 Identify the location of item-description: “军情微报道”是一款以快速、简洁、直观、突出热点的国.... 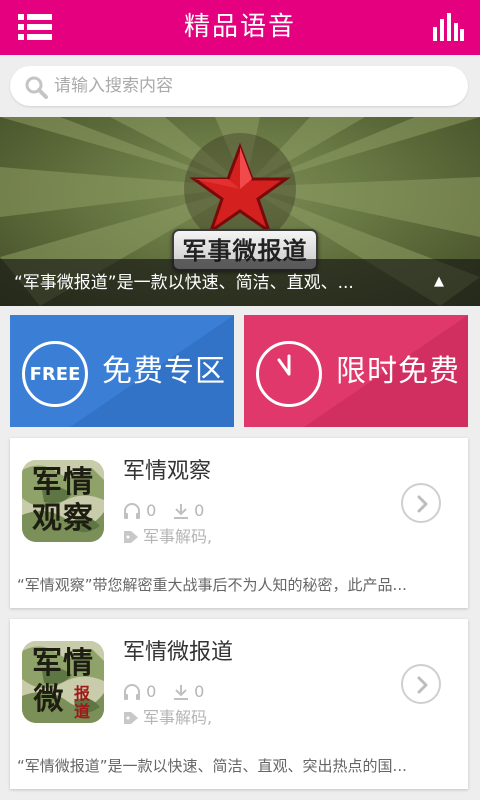
(212, 766).